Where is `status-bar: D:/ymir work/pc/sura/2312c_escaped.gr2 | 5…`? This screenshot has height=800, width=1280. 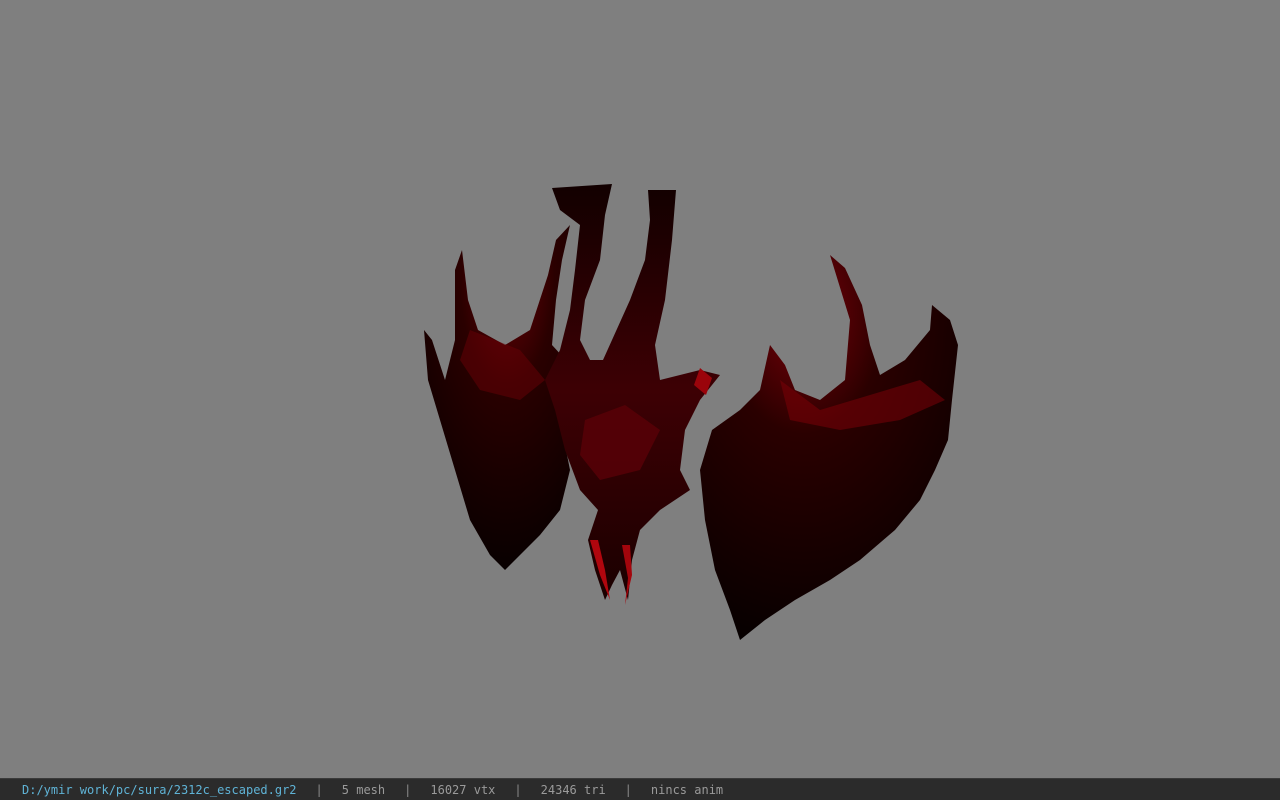 status-bar: D:/ymir work/pc/sura/2312c_escaped.gr2 | 5… is located at coordinates (640, 789).